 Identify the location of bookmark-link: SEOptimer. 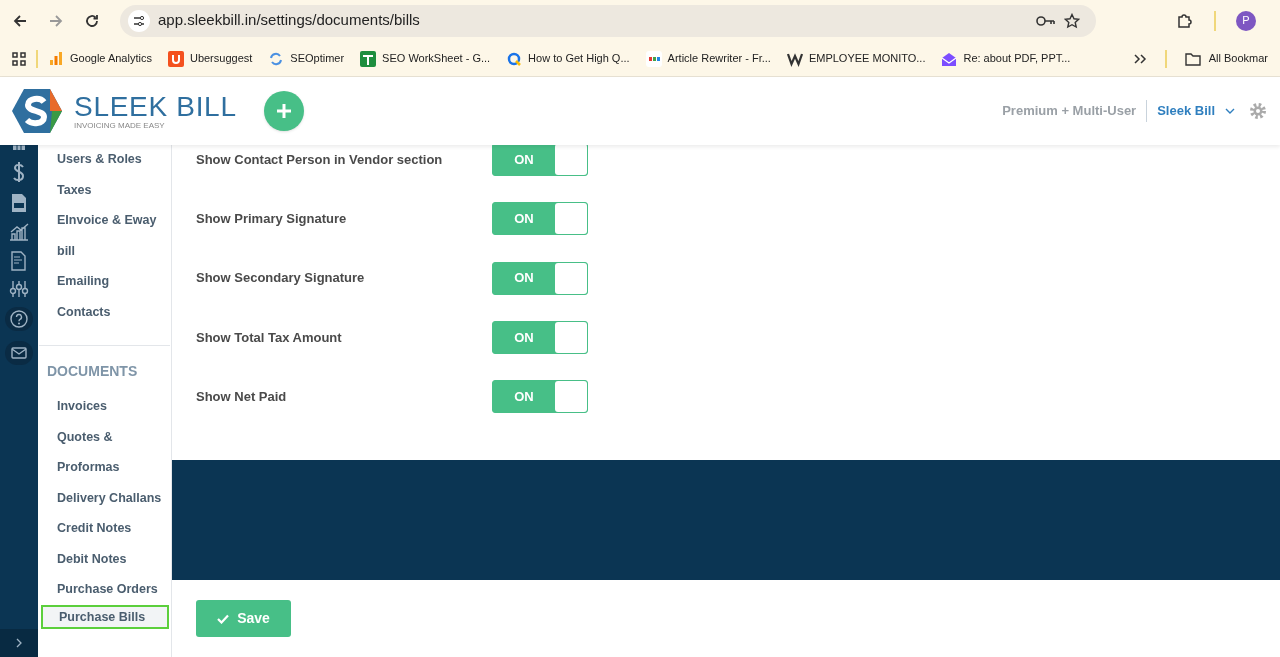
(306, 58).